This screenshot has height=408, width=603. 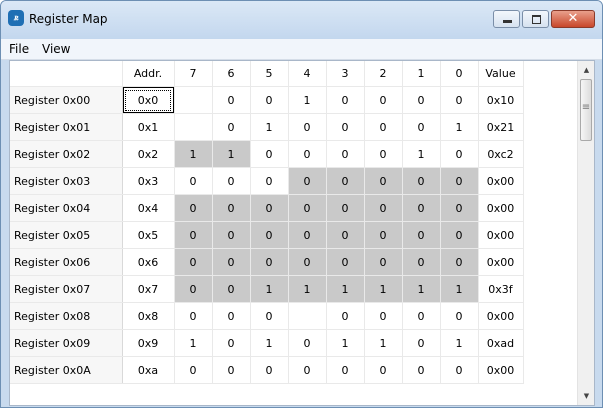 What do you see at coordinates (586, 70) in the screenshot?
I see `arrow-up-icon: ▲` at bounding box center [586, 70].